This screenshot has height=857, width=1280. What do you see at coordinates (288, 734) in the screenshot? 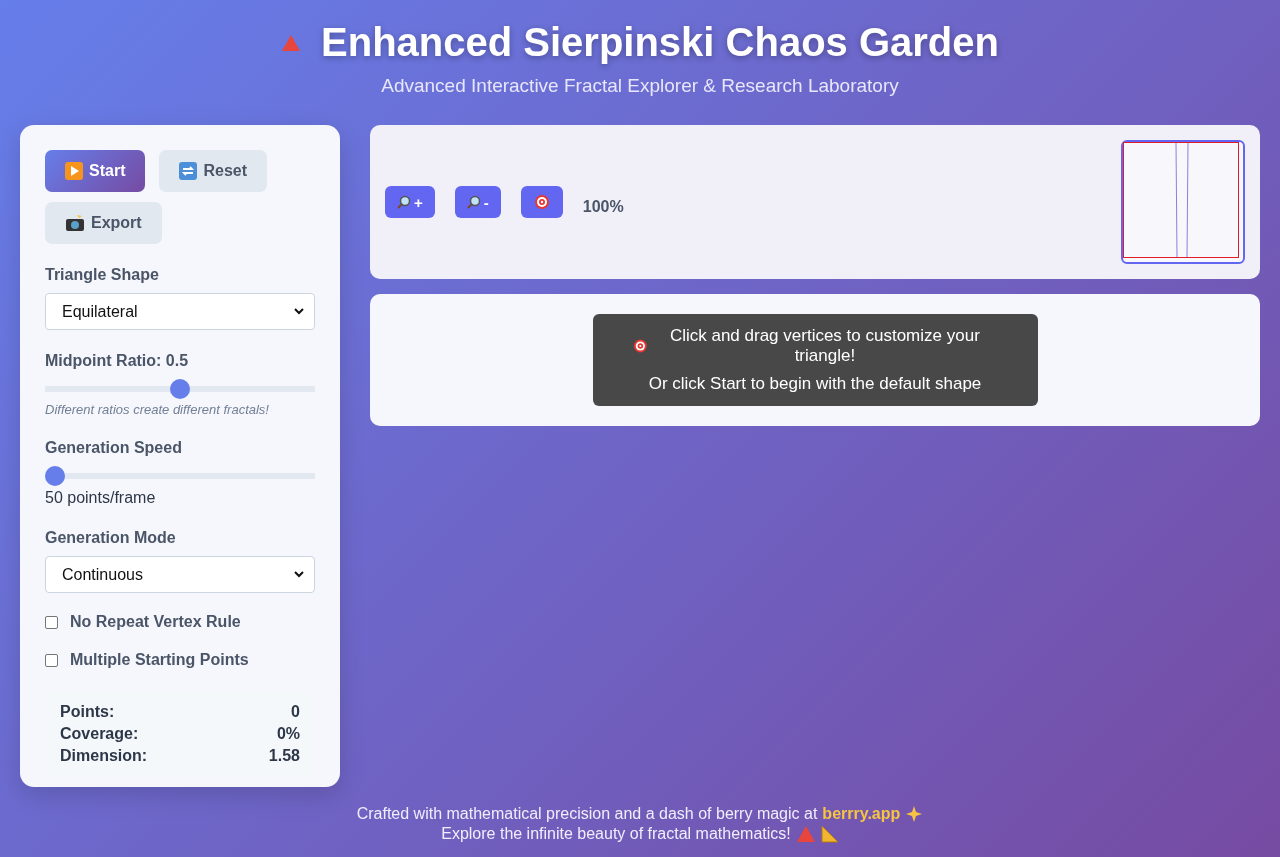
I see `stat-value: 0%` at bounding box center [288, 734].